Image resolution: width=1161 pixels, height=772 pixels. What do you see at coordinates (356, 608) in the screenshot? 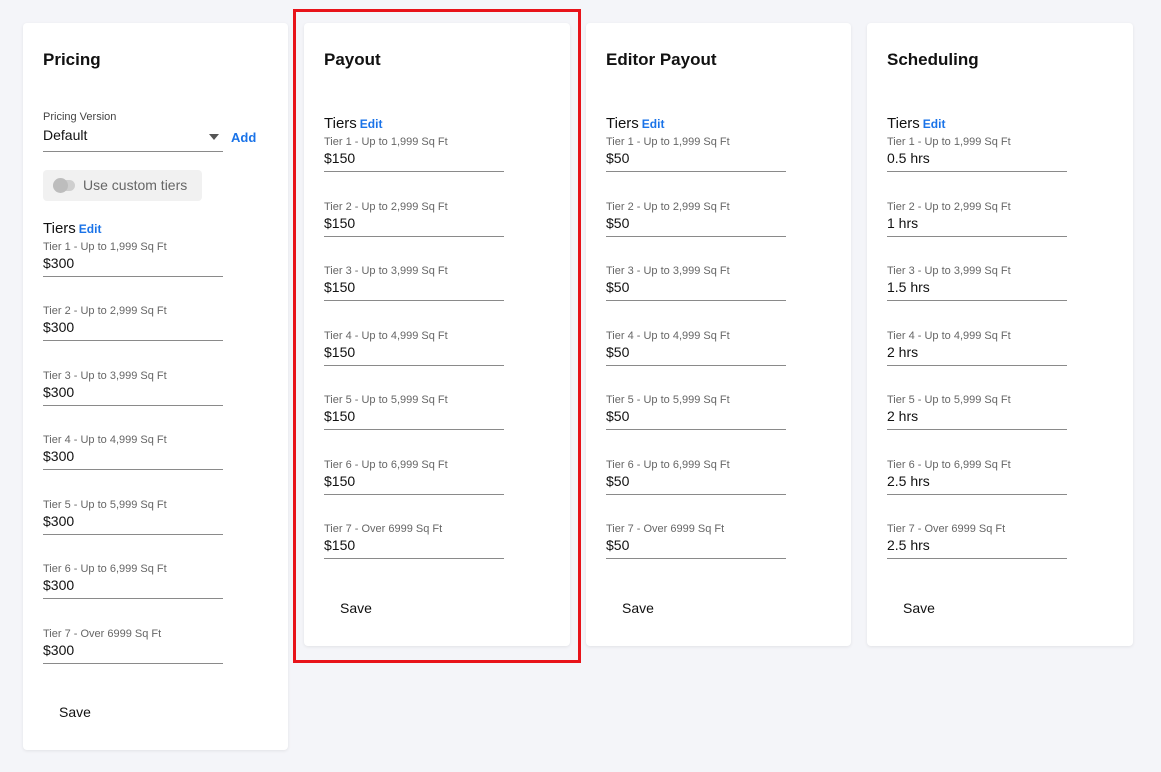
I see `payout-save-button: Save` at bounding box center [356, 608].